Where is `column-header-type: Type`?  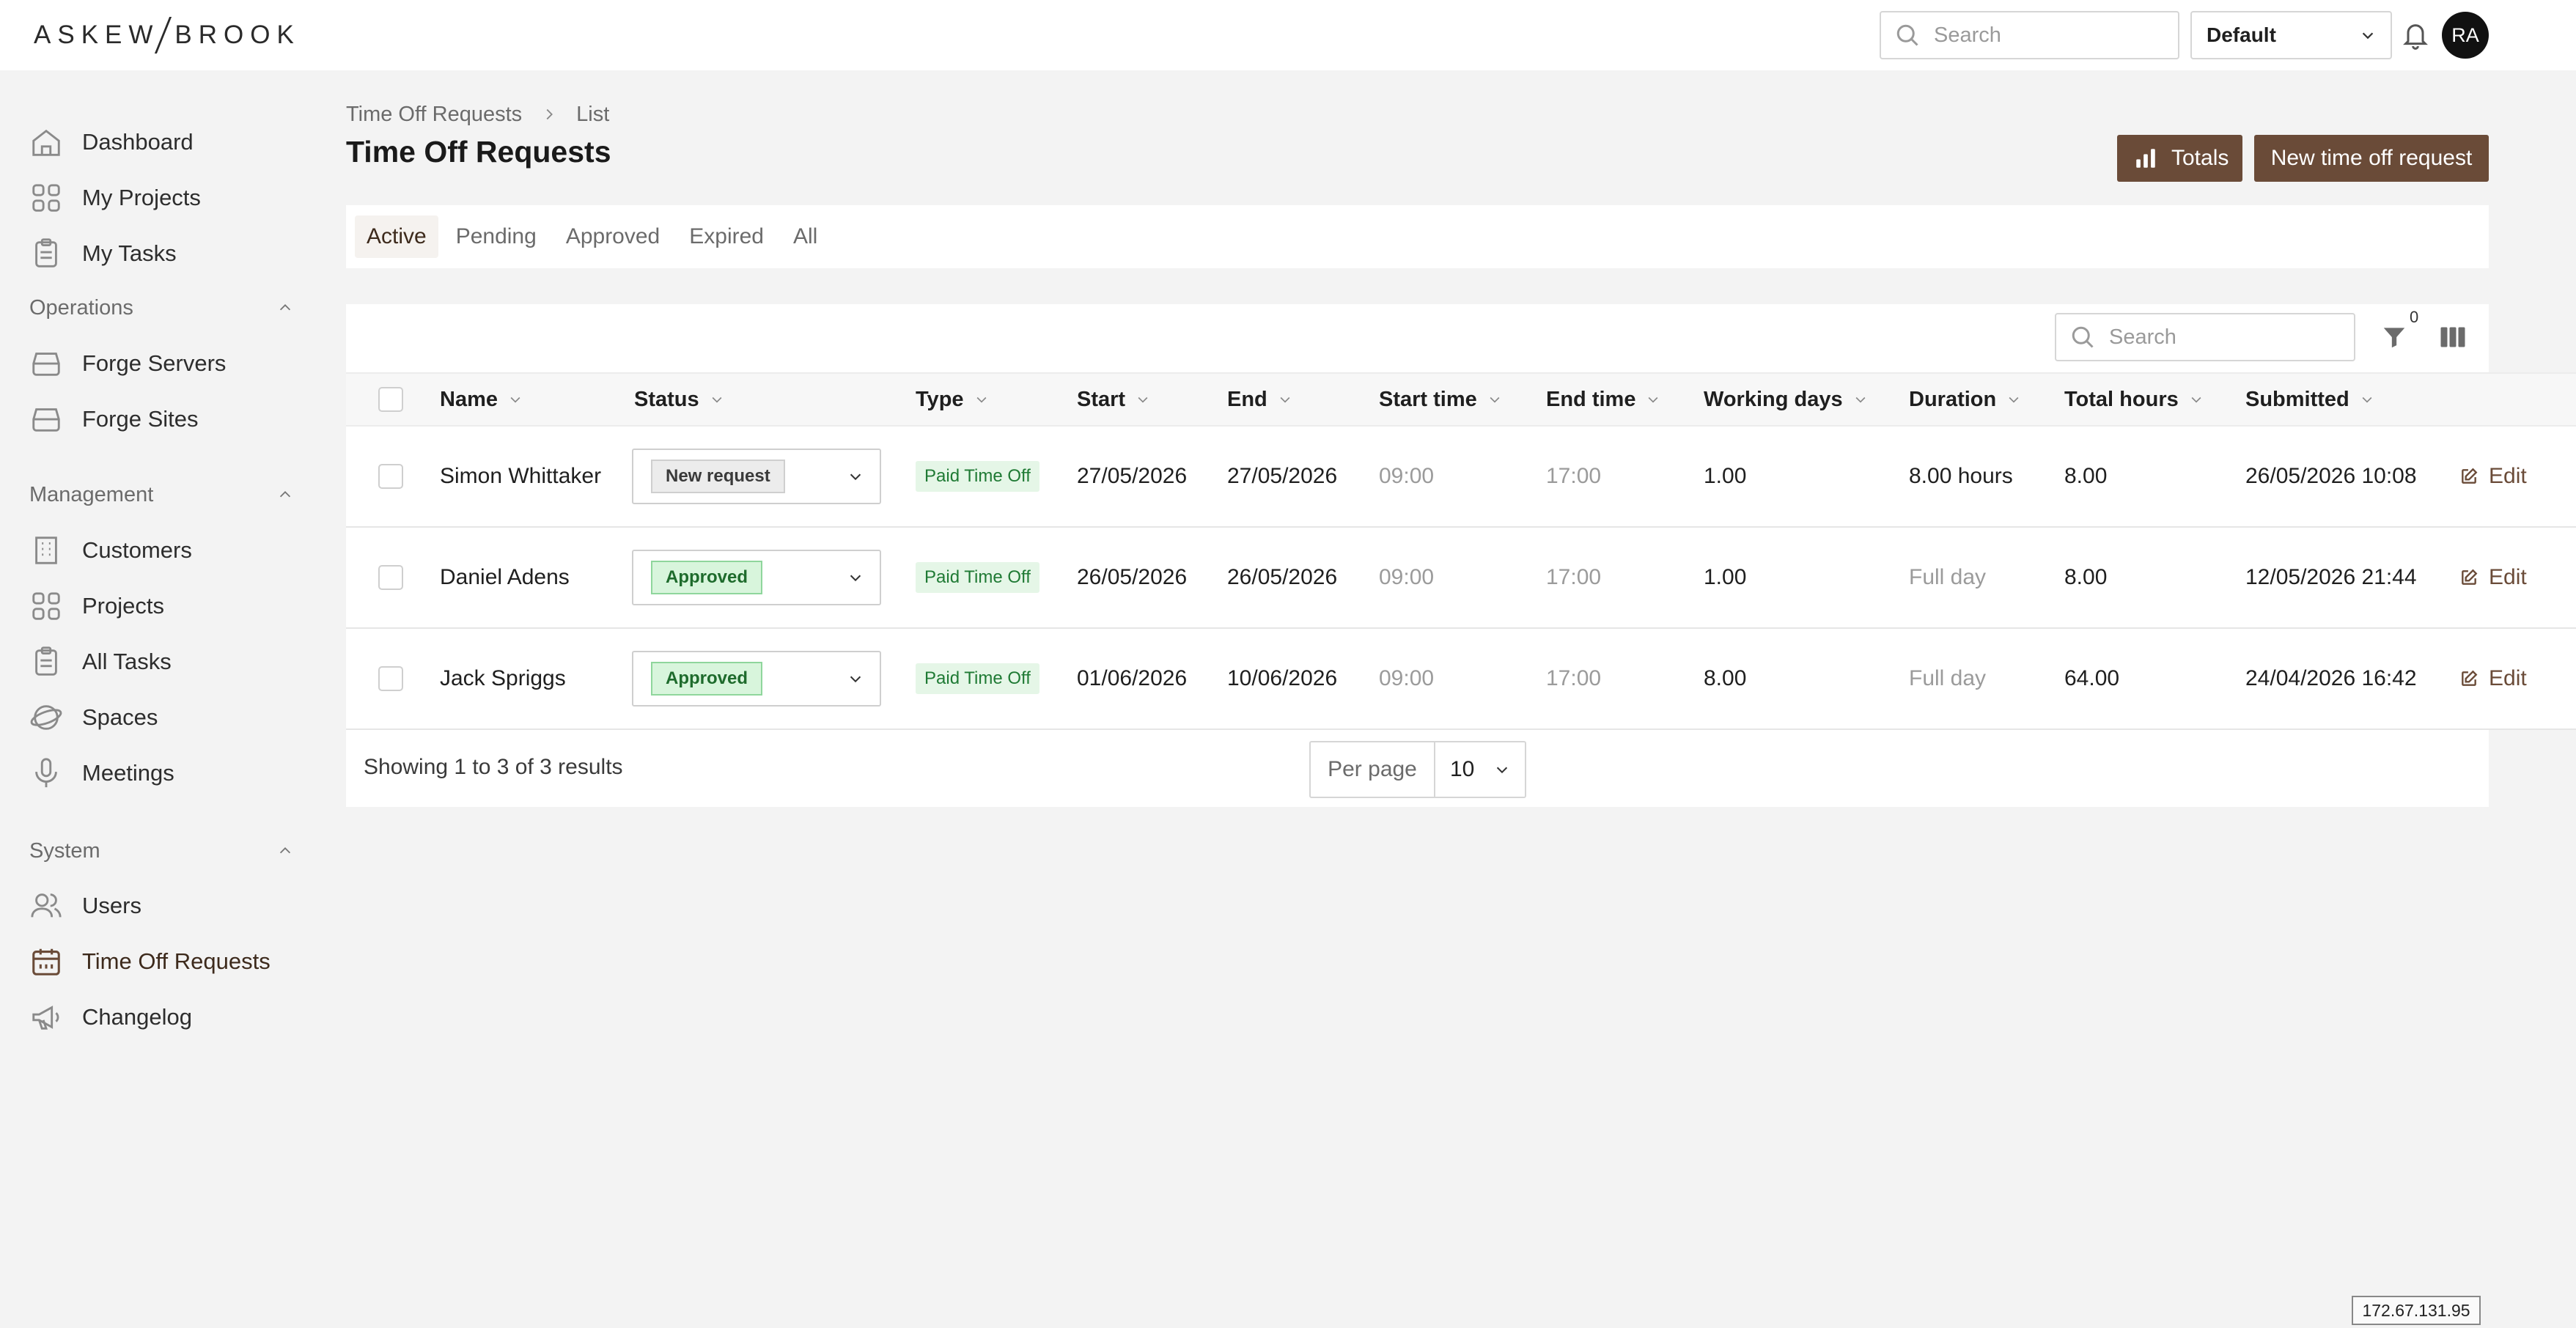
column-header-type: Type is located at coordinates (952, 399).